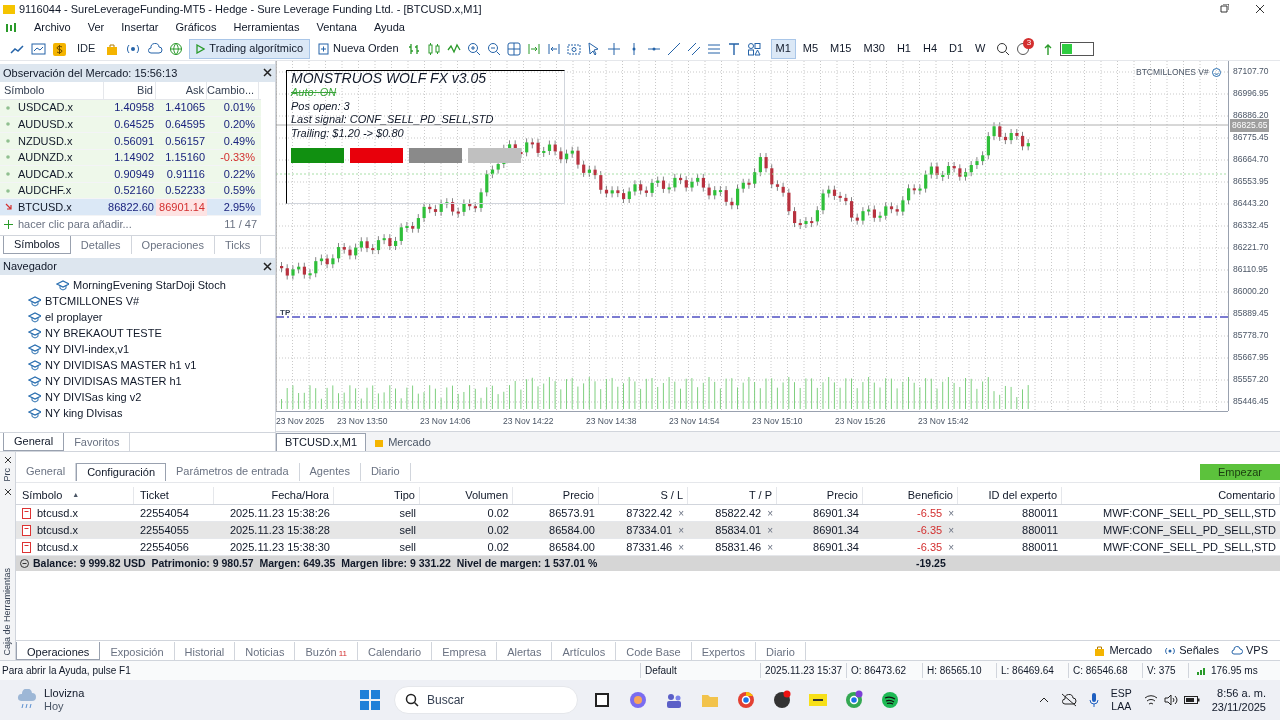 The width and height of the screenshot is (1280, 720). What do you see at coordinates (1010, 495) in the screenshot?
I see `column-header: ID del experto` at bounding box center [1010, 495].